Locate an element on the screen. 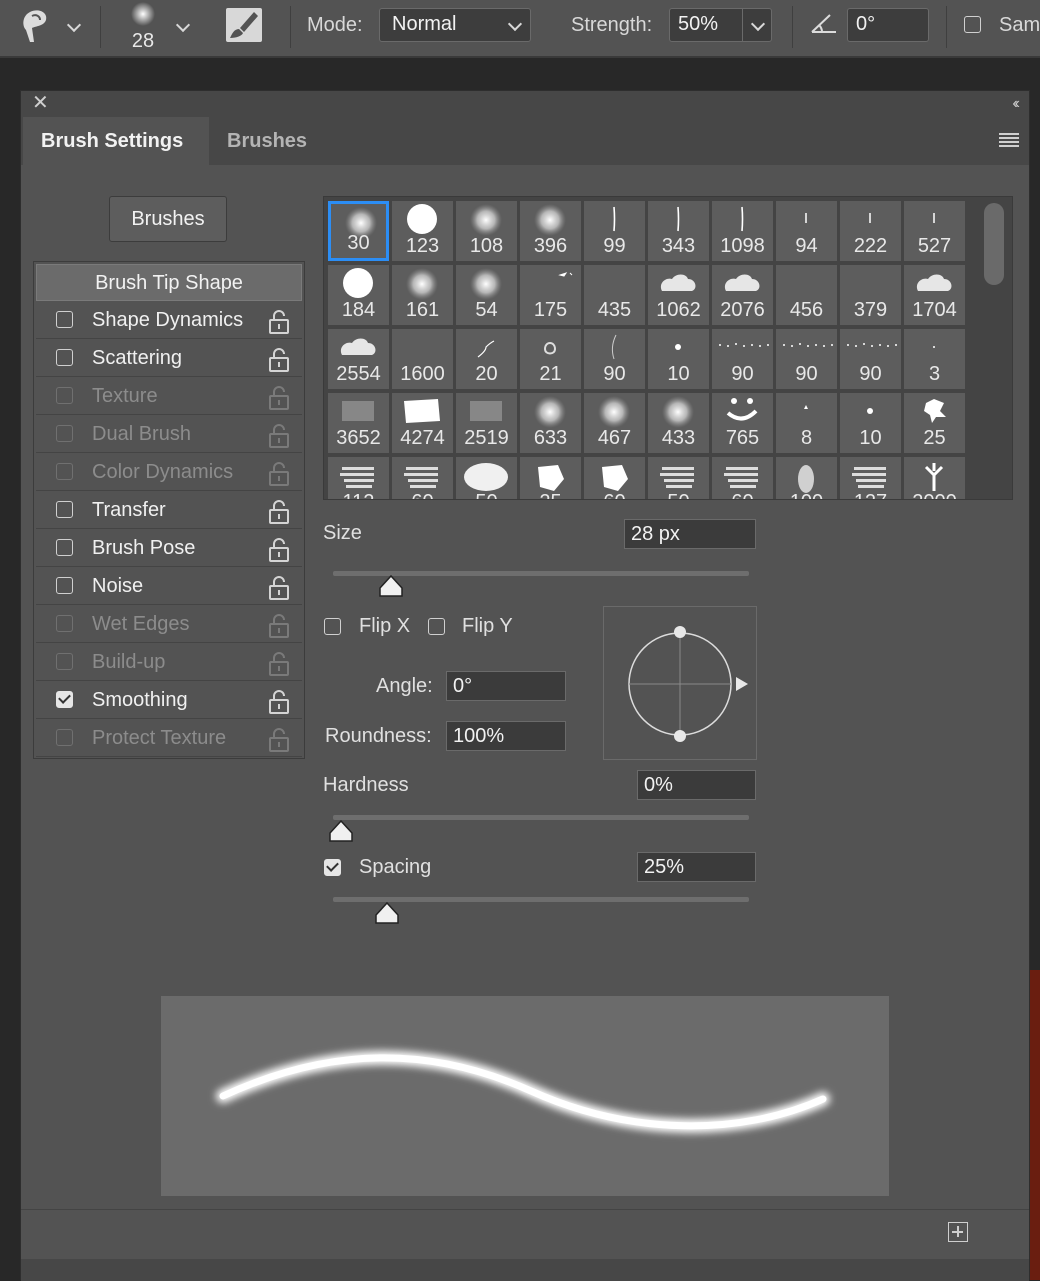 The height and width of the screenshot is (1281, 1040). brush-tip-cell: 765 is located at coordinates (742, 423).